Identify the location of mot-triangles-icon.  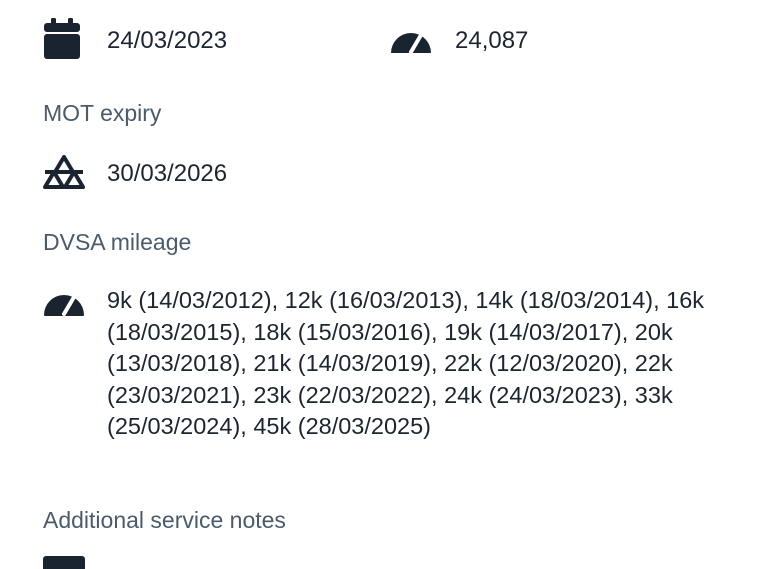
(64, 172).